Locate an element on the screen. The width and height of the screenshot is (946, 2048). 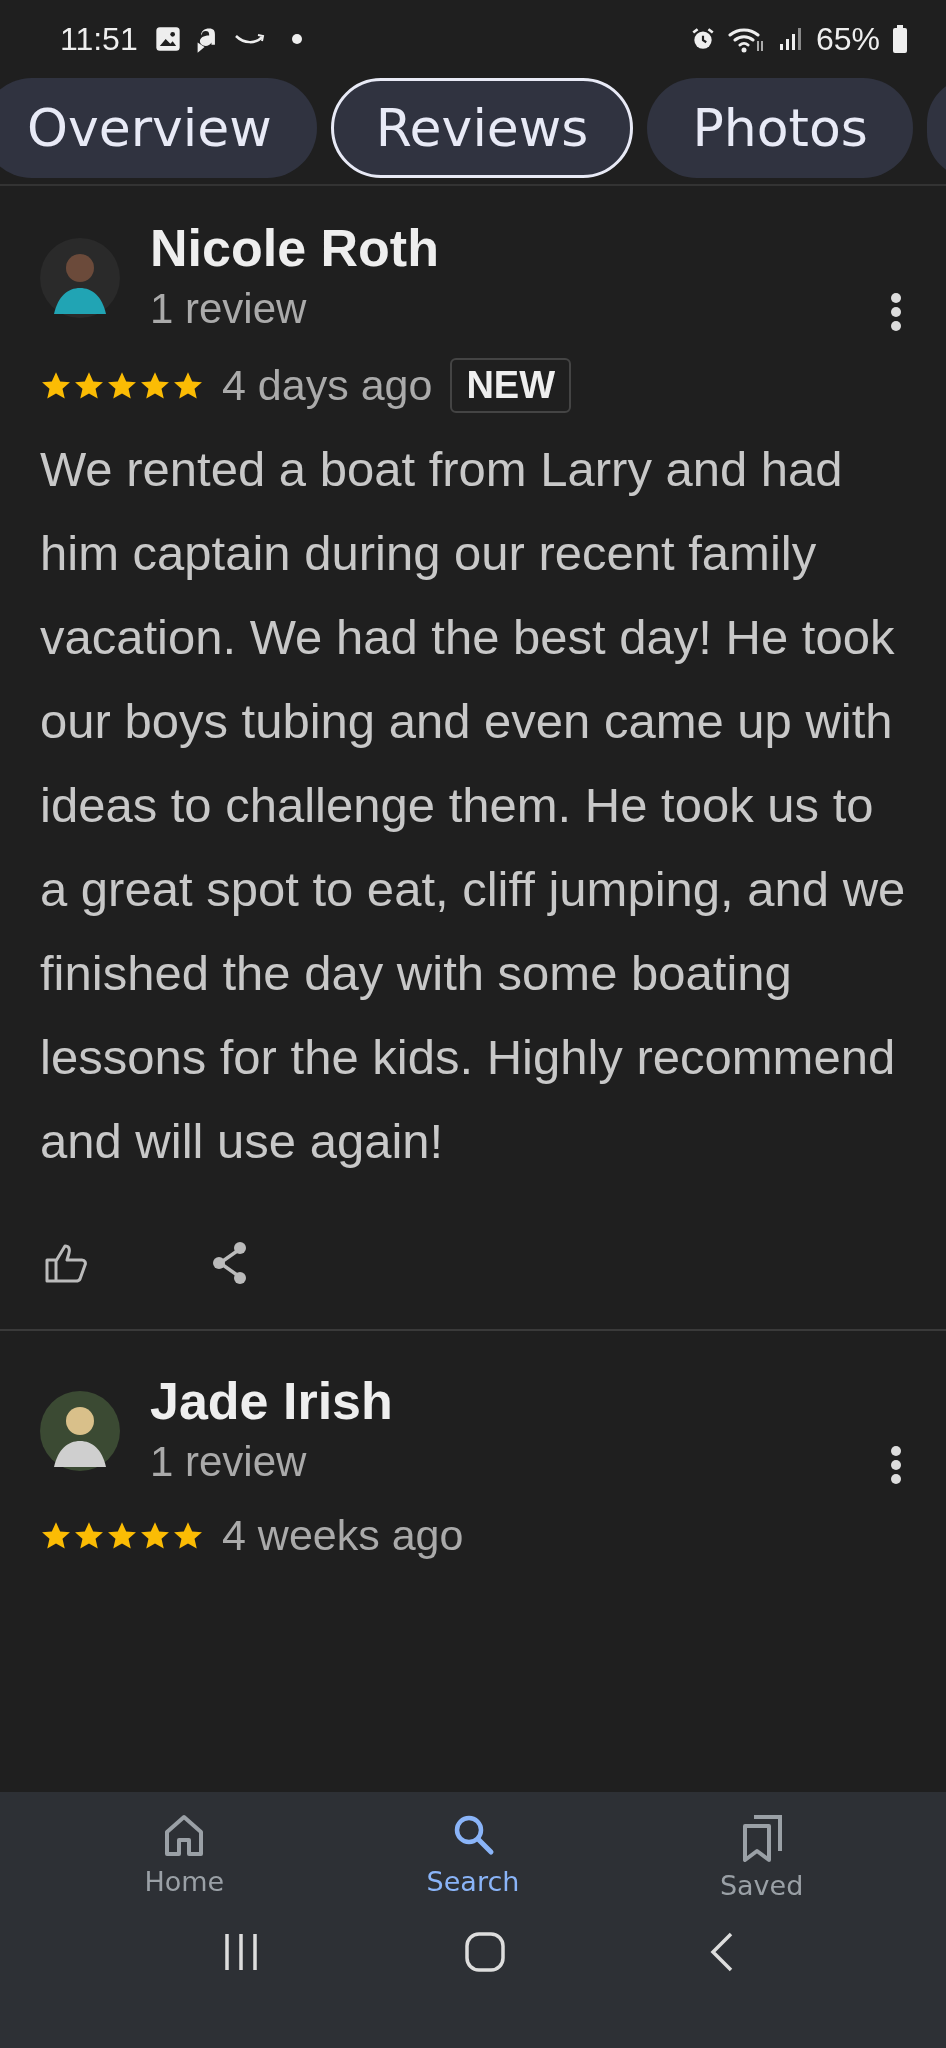
status-time: 11:51 is located at coordinates (99, 39).